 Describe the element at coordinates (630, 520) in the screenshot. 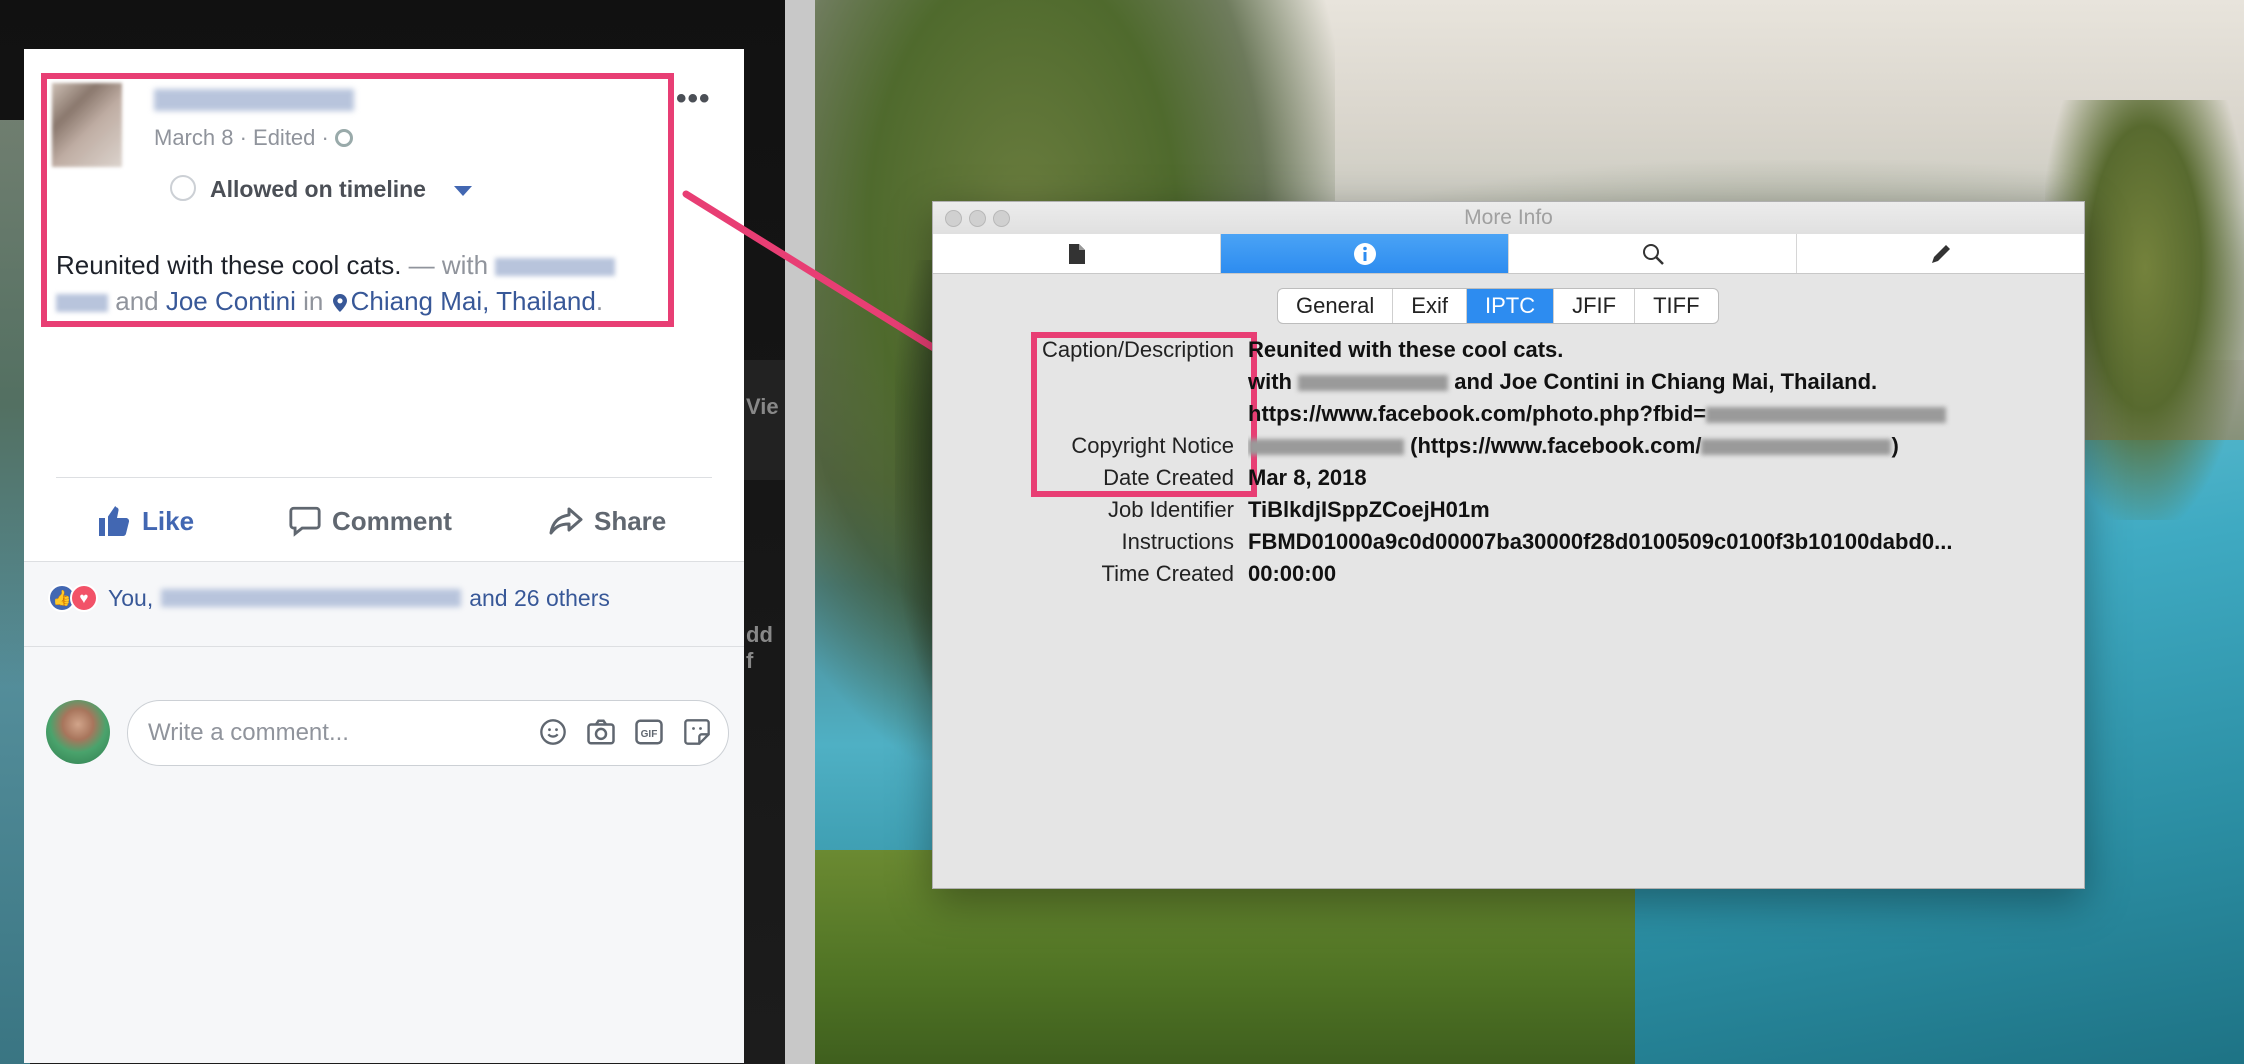

I see `share-label: Share` at that location.